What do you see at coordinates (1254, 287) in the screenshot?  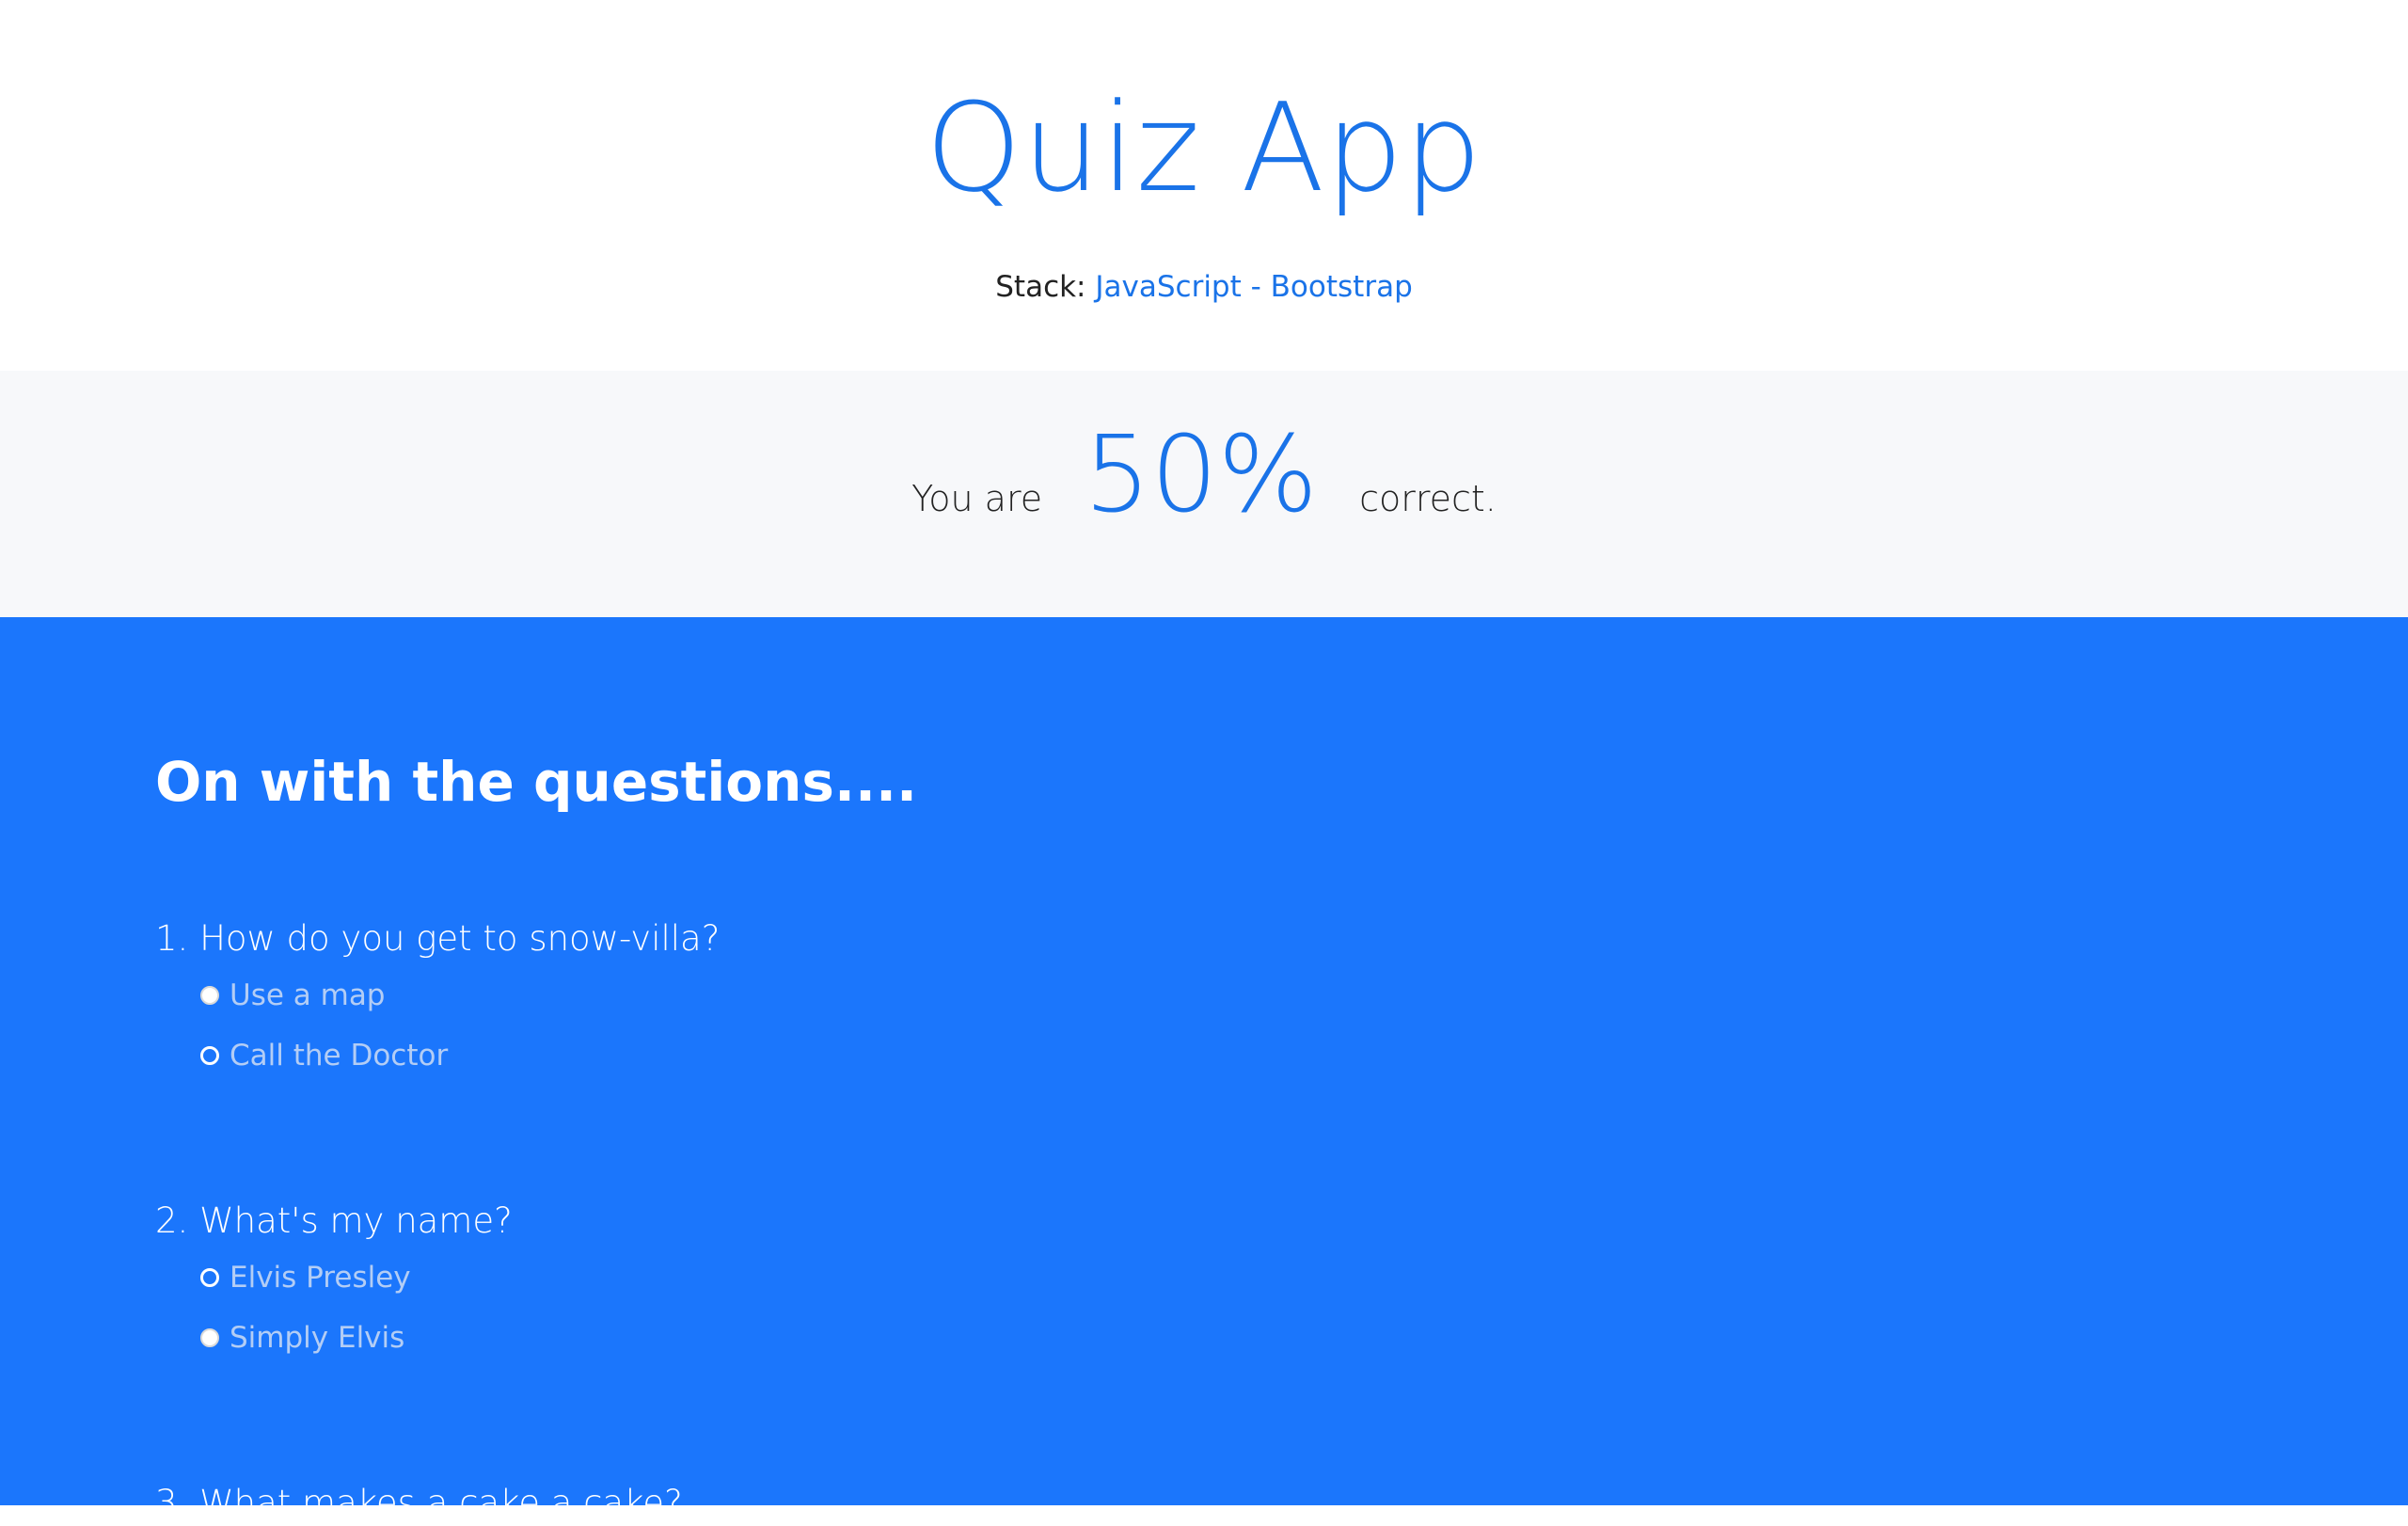 I see `stack-link: JavaScript - Bootstrap` at bounding box center [1254, 287].